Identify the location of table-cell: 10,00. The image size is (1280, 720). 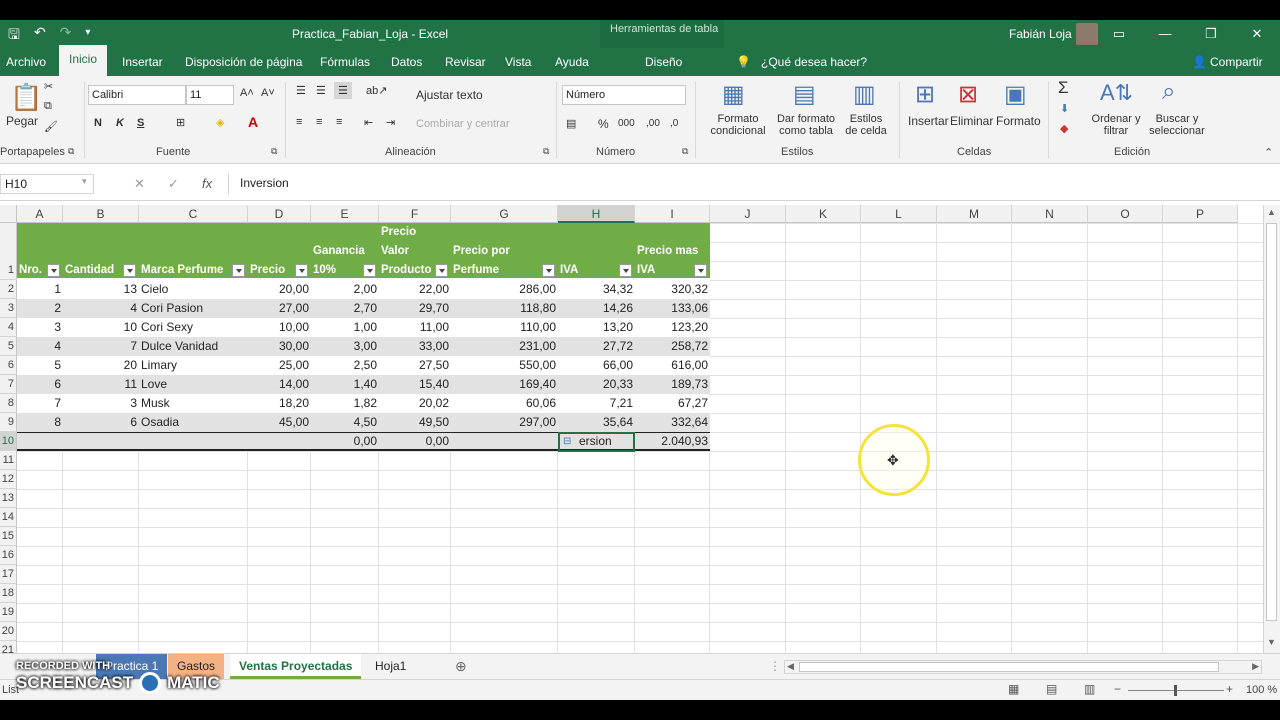
(279, 327).